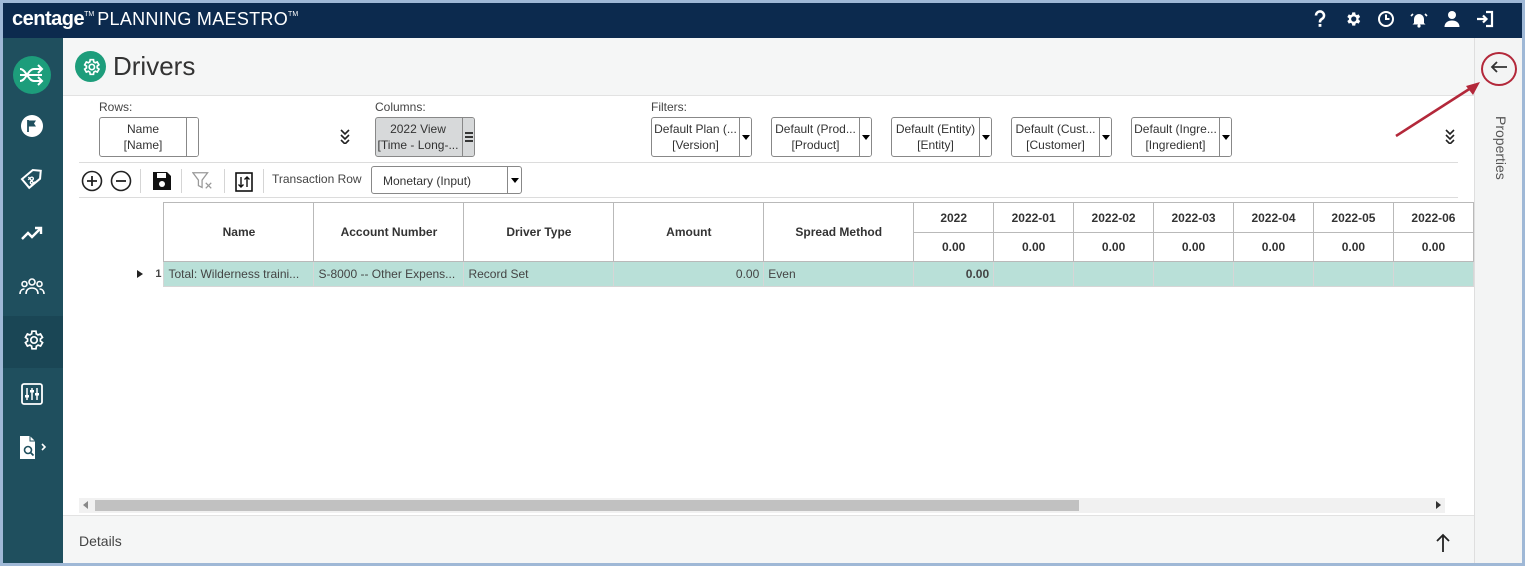  What do you see at coordinates (1501, 148) in the screenshot?
I see `properties-tab: Properties` at bounding box center [1501, 148].